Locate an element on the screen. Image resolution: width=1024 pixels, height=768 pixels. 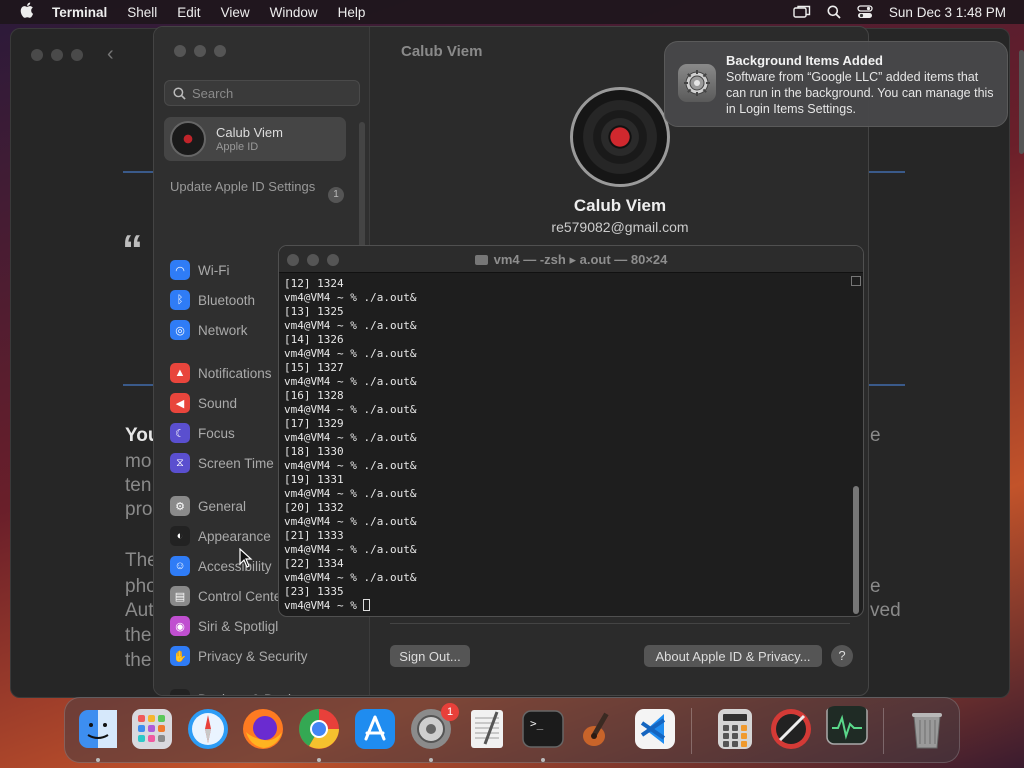
sidebar-item-apple-id: Calub Viem Apple ID is located at coordinates (255, 139).